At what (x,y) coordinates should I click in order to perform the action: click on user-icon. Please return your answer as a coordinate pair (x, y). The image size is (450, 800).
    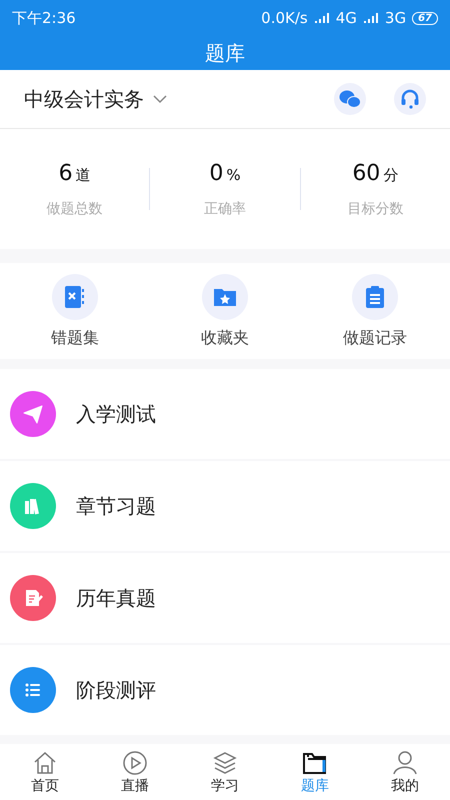
    Looking at the image, I should click on (405, 763).